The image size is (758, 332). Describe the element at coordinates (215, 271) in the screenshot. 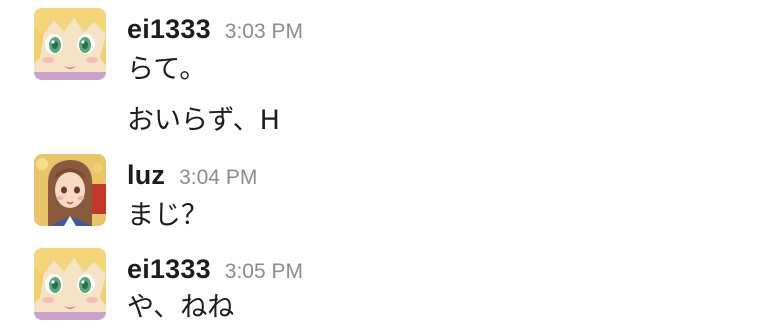

I see `message-header: ei1333 3:05 PM` at that location.